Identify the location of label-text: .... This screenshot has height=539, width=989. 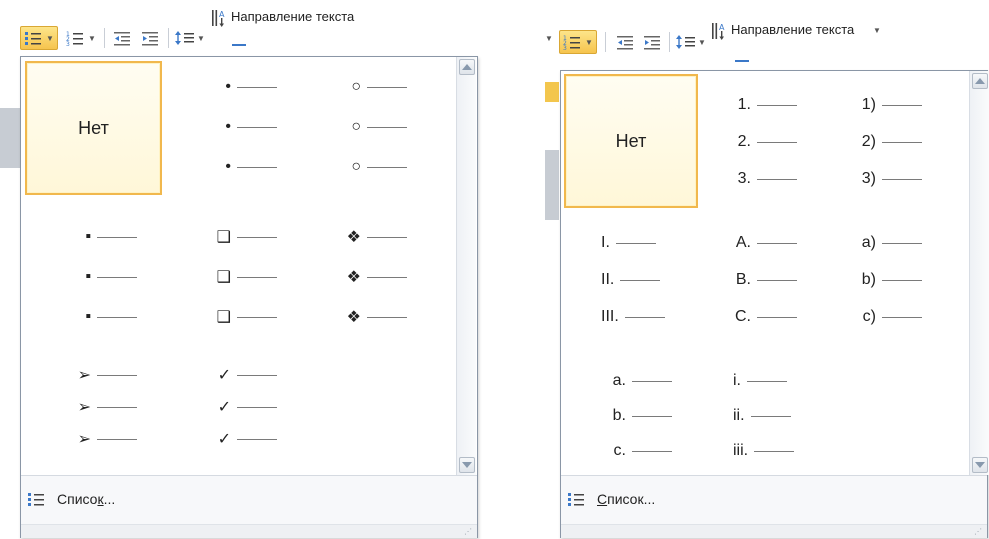
(109, 499).